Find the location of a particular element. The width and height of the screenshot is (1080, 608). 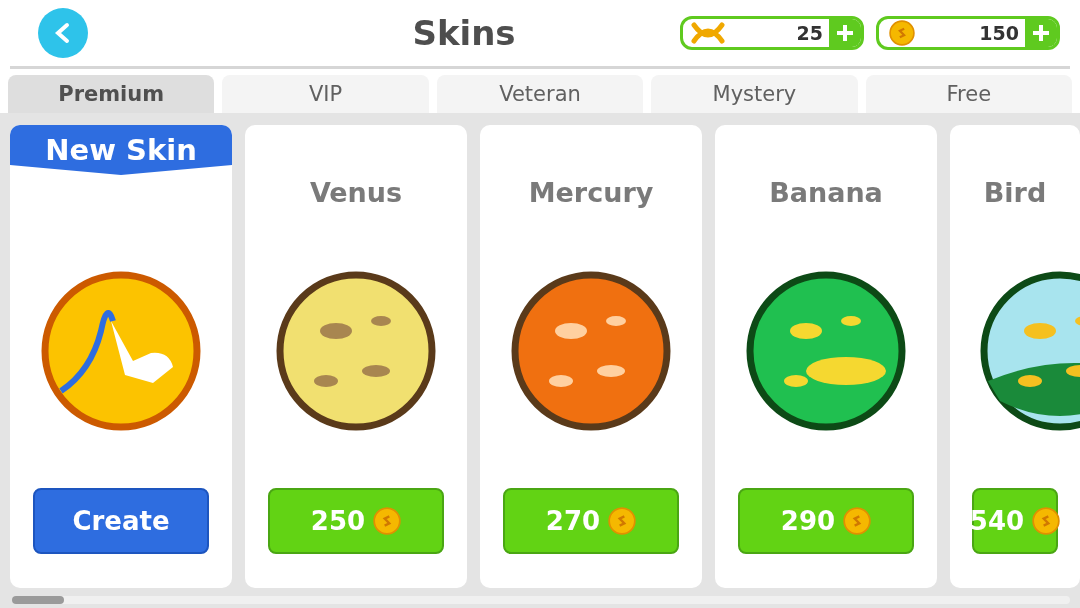

category-tab: Premium is located at coordinates (111, 94).